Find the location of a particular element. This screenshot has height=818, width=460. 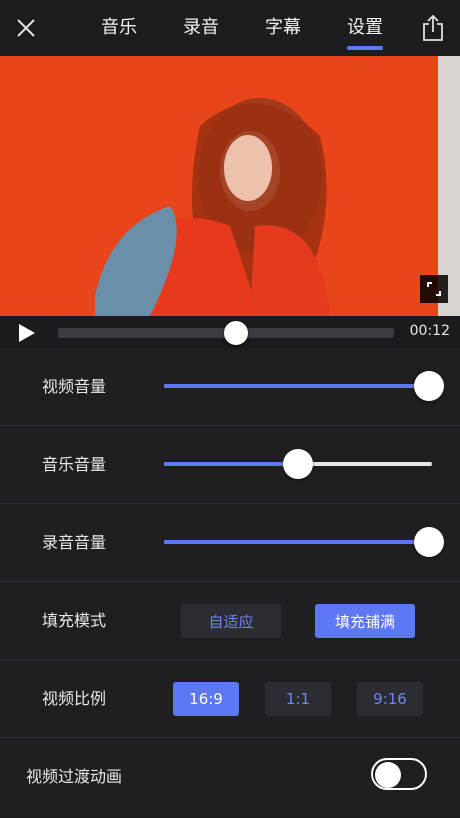

music-volume-slider-fill is located at coordinates (231, 464).